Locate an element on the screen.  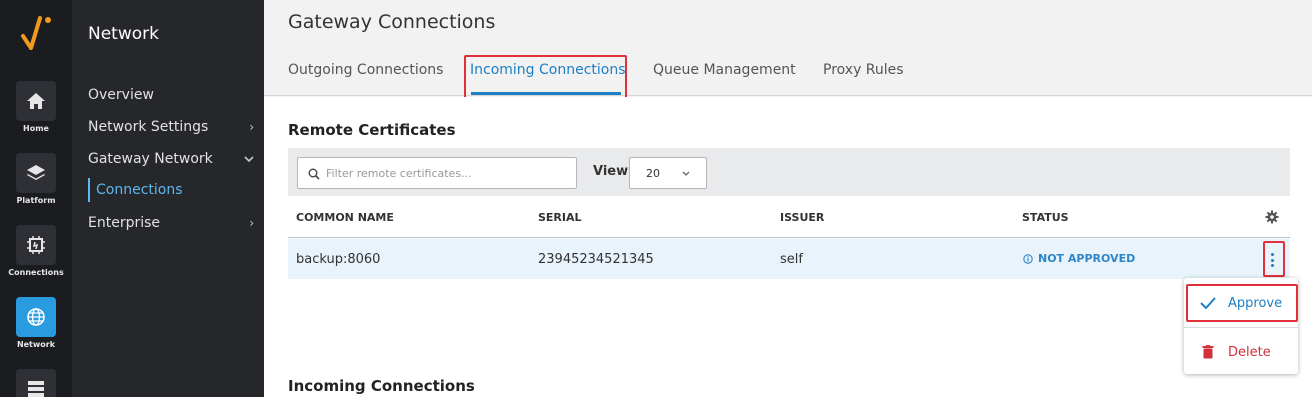
rail-label: Platform is located at coordinates (36, 200).